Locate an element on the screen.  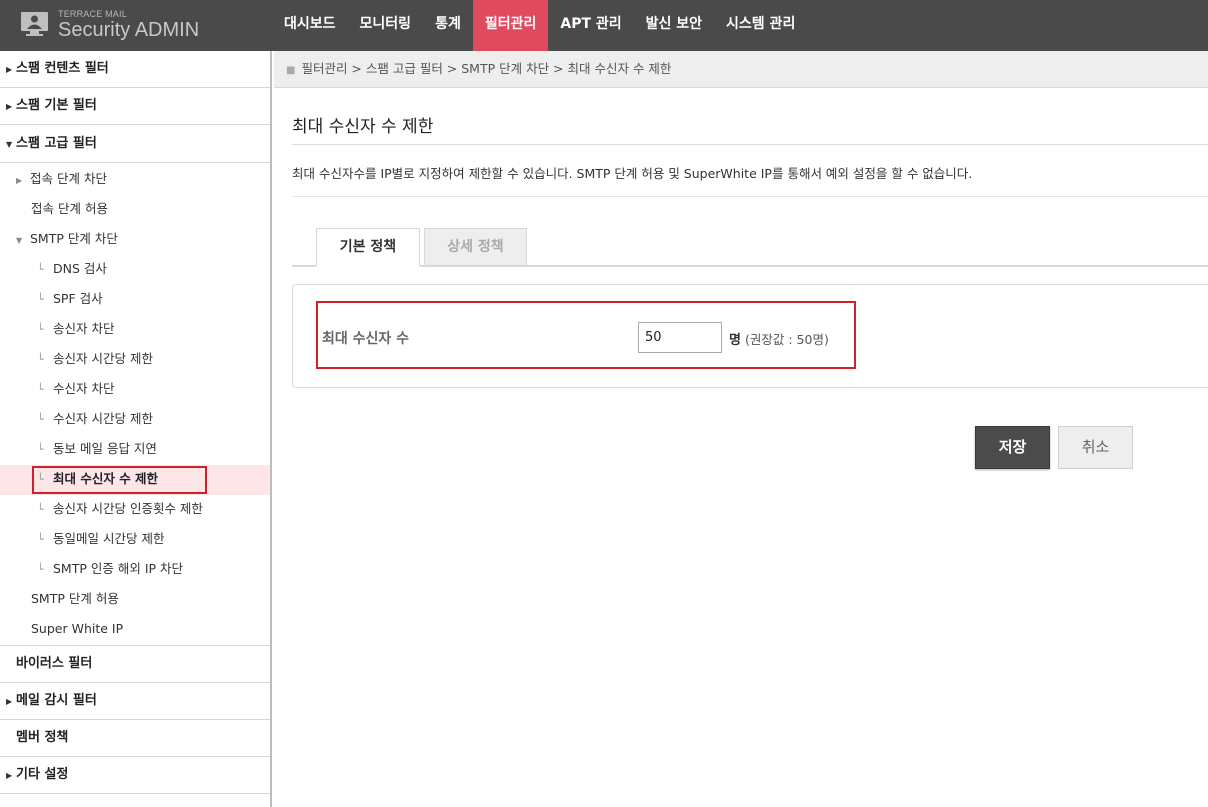
triangle-down-icon: ▼ is located at coordinates (9, 144).